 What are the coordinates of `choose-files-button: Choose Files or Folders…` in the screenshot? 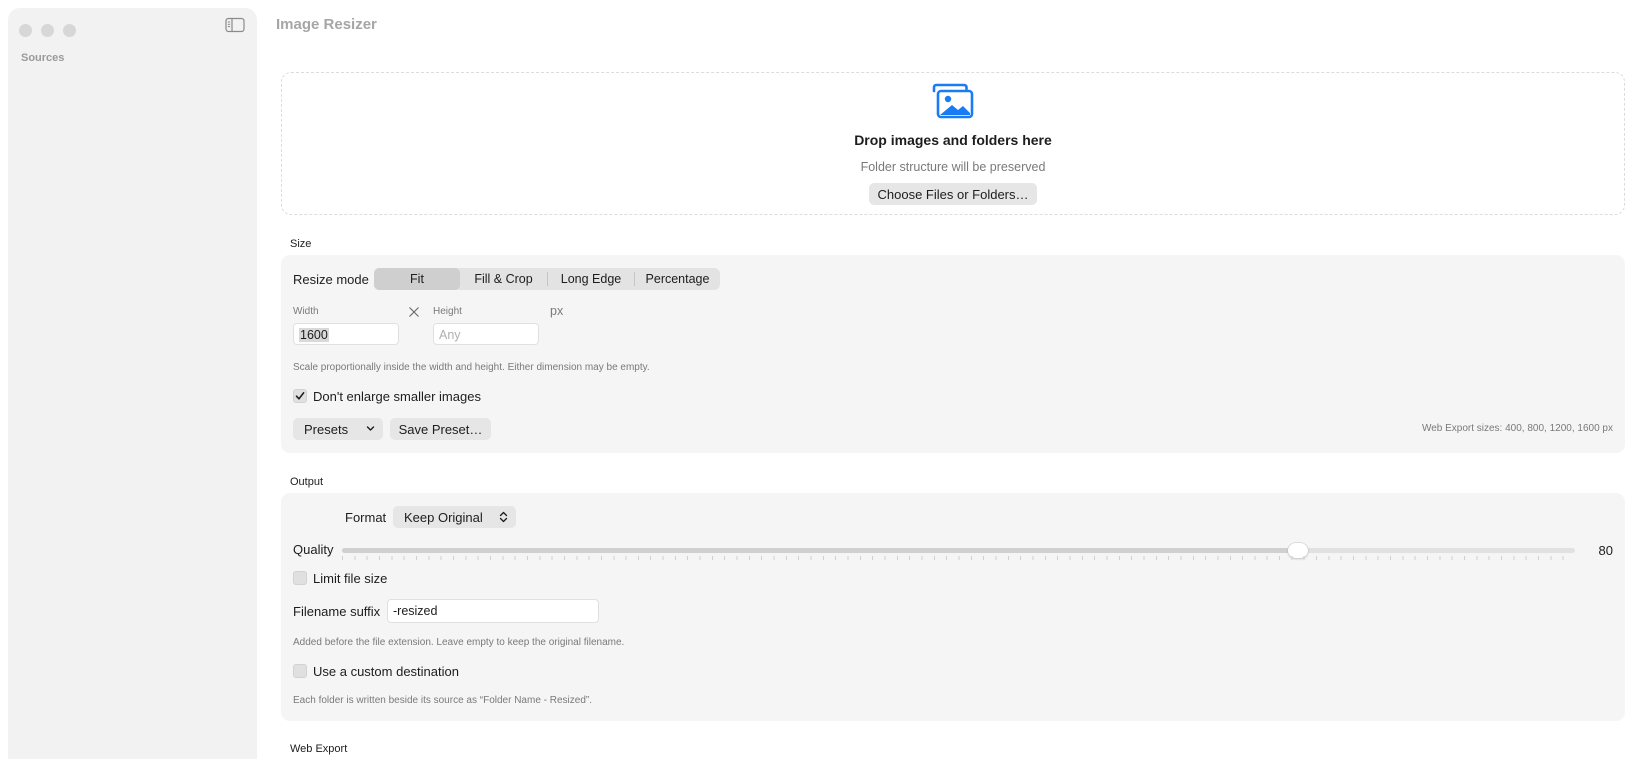 It's located at (953, 194).